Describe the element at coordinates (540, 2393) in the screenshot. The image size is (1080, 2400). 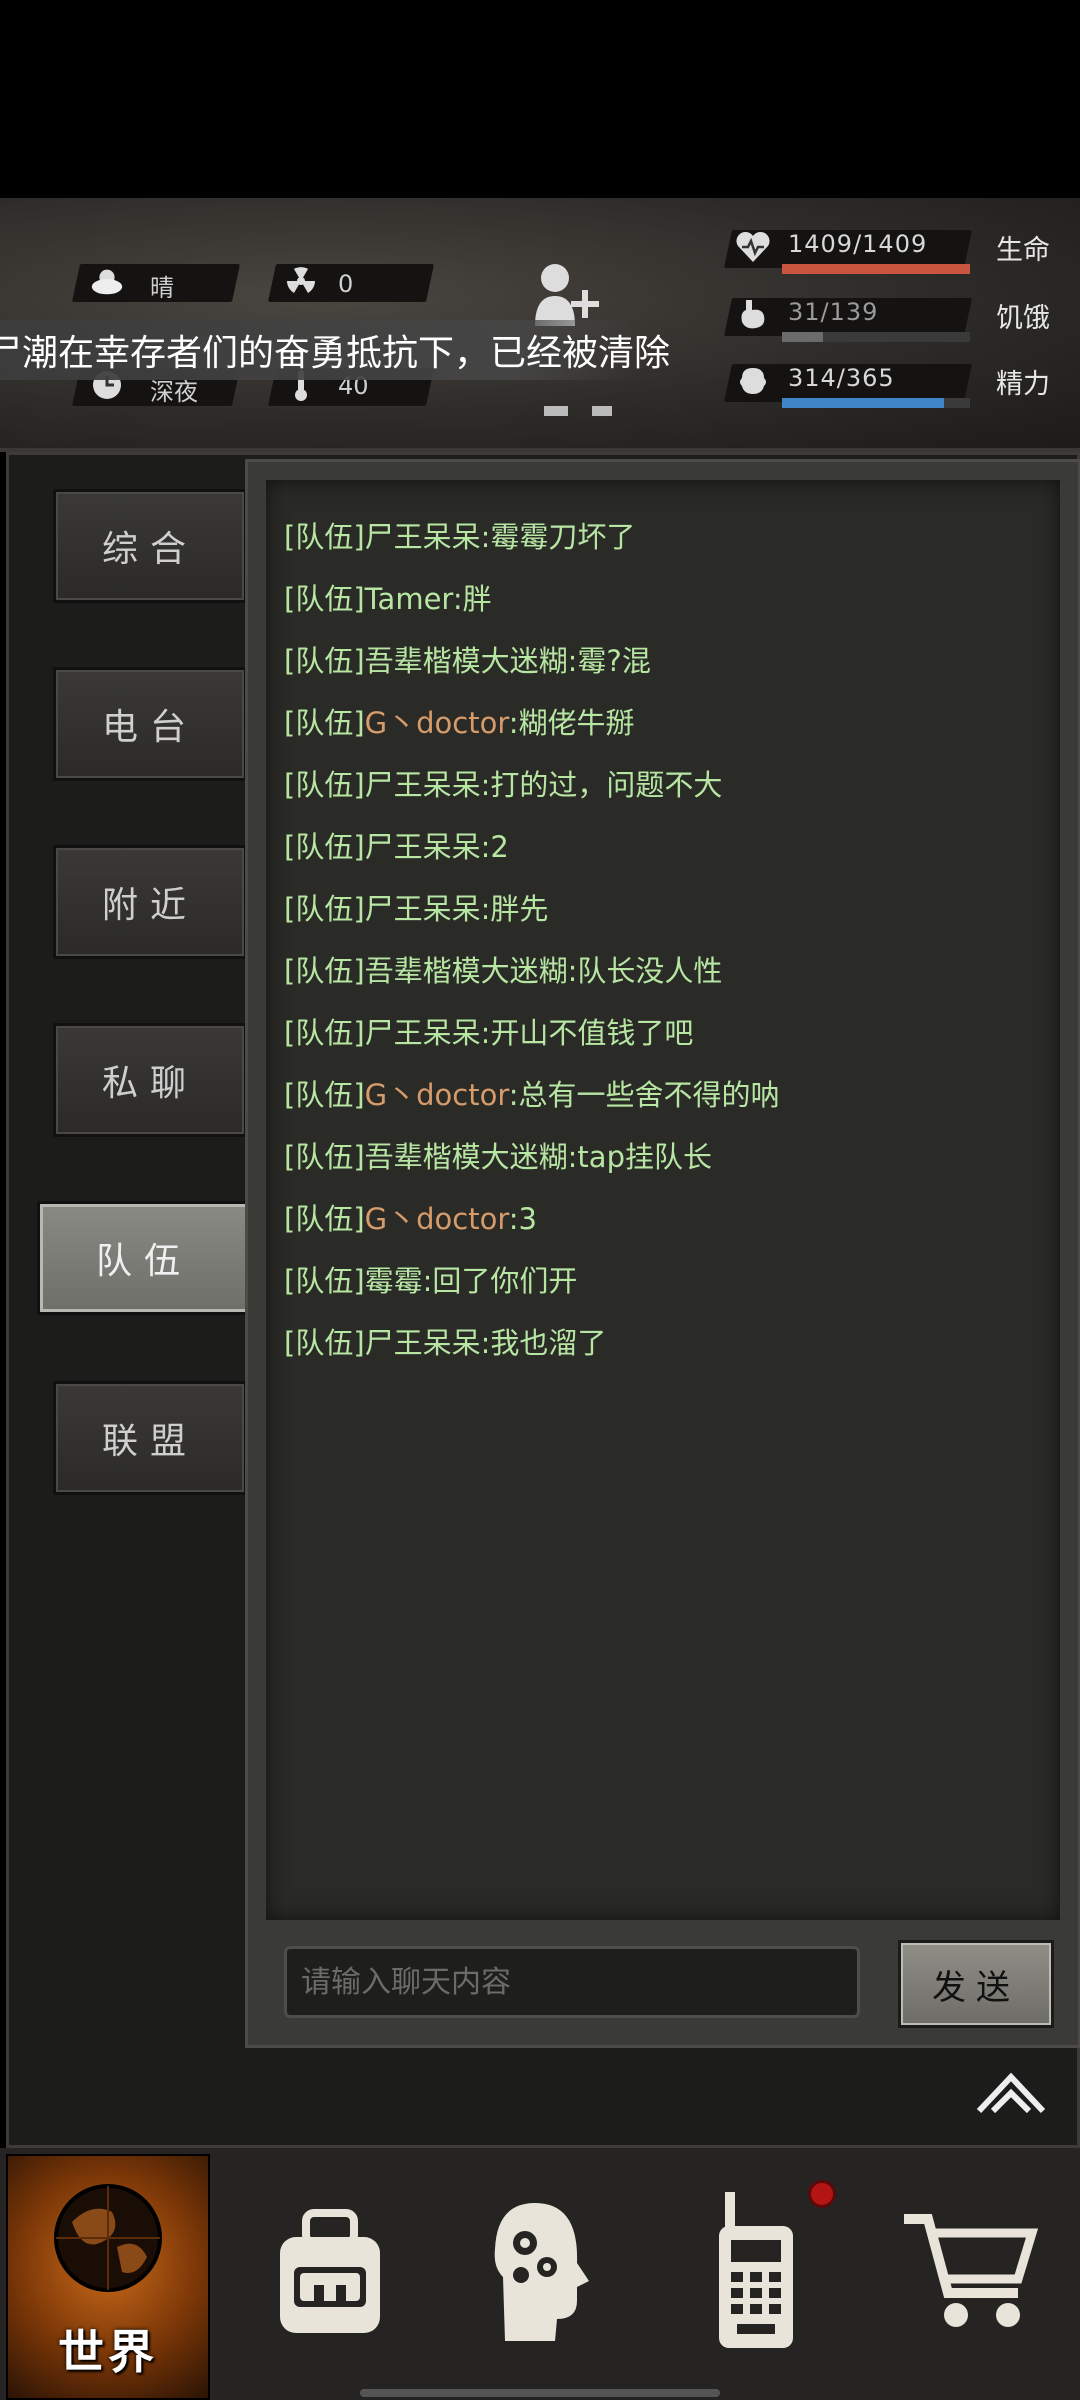
I see `home-indicator` at that location.